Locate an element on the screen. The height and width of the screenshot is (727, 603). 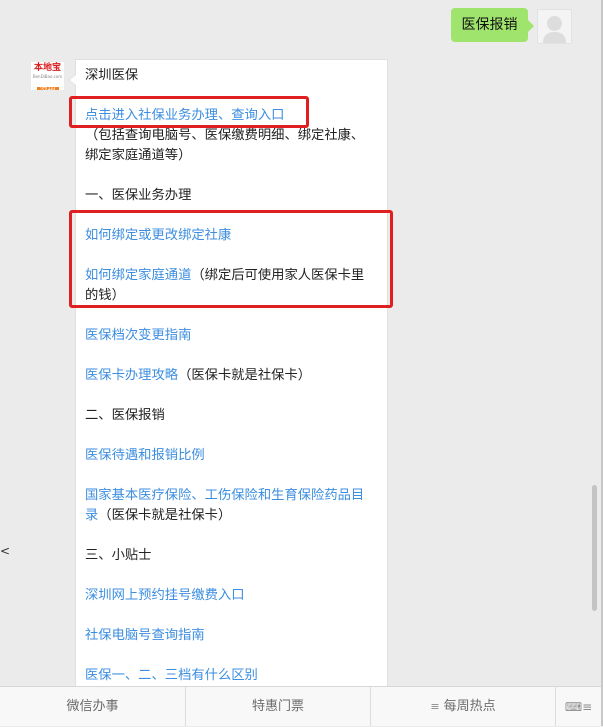
drug-catalog-link-line-1: 国家基本医疗保险、工伤保险和生育保险药品目 is located at coordinates (224, 496).